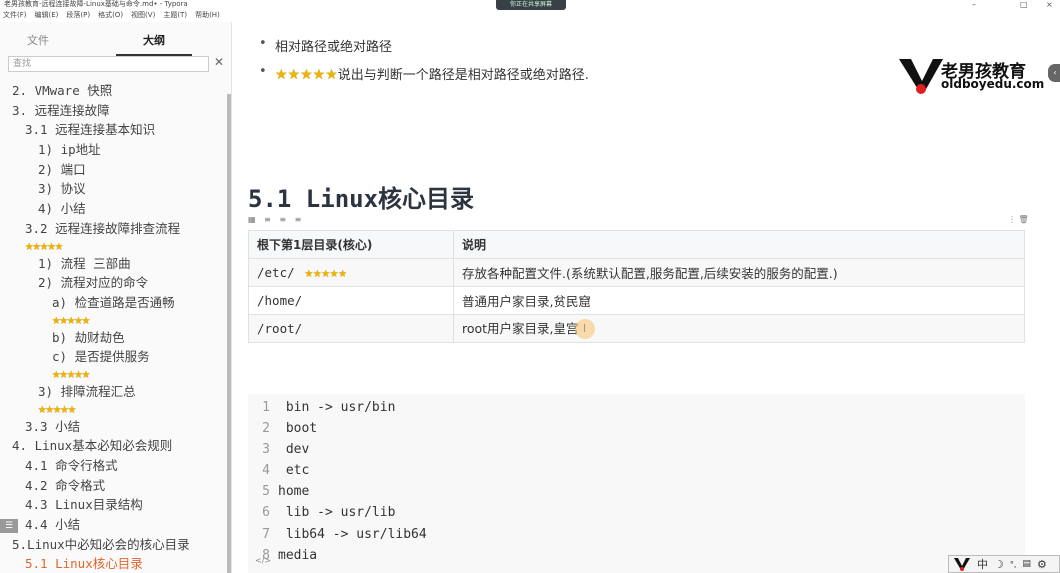 This screenshot has height=573, width=1060. I want to click on menu-item: 视图(V), so click(143, 15).